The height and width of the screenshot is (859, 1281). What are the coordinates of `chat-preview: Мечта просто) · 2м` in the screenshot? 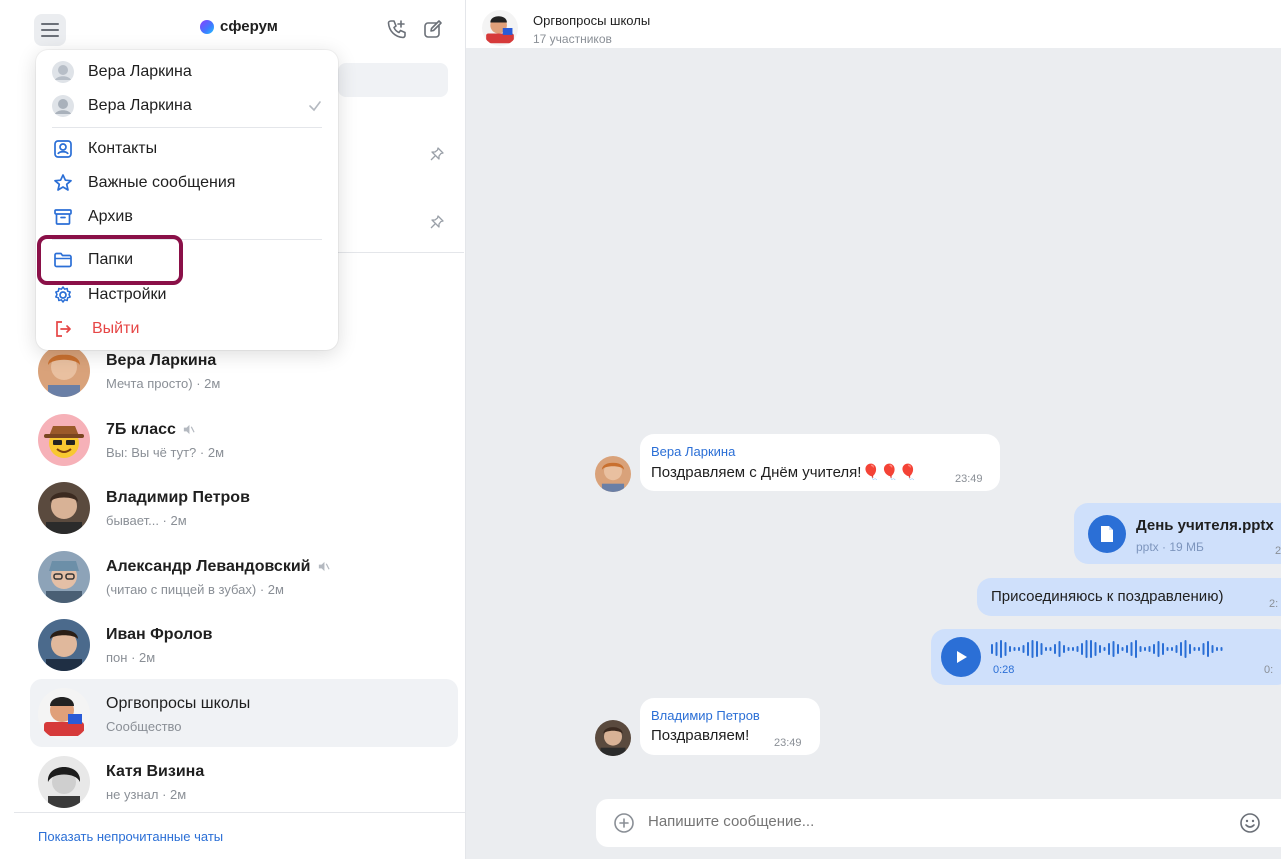 It's located at (163, 383).